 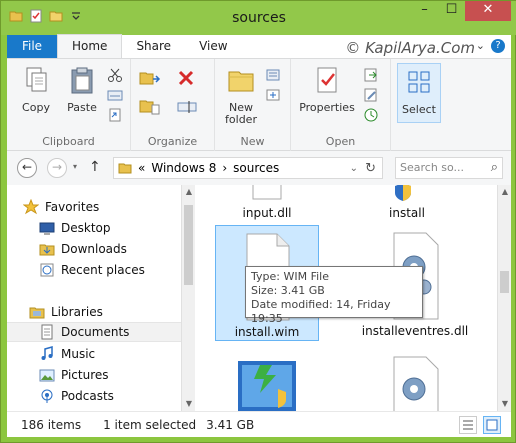 What do you see at coordinates (116, 312) in the screenshot?
I see `nav-libraries: Libraries` at bounding box center [116, 312].